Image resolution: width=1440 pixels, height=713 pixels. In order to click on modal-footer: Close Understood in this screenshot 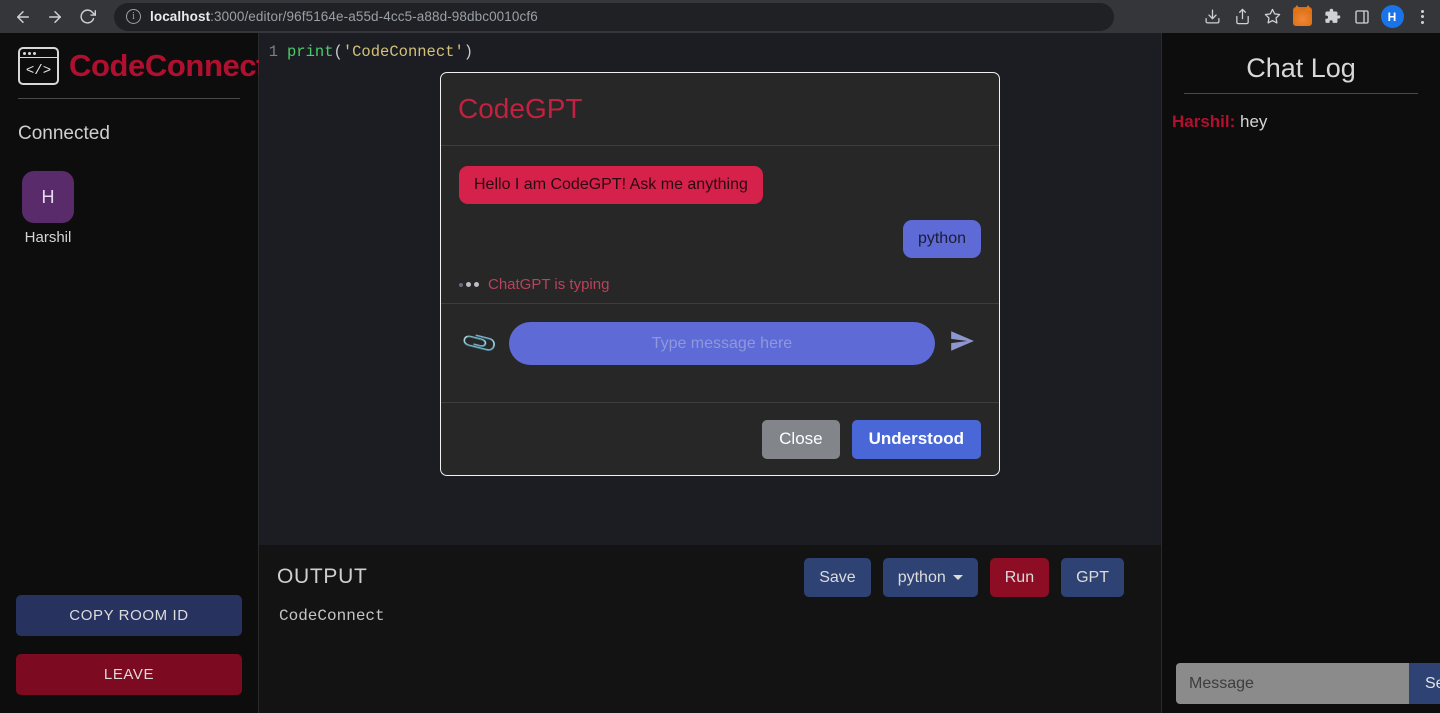, I will do `click(720, 438)`.